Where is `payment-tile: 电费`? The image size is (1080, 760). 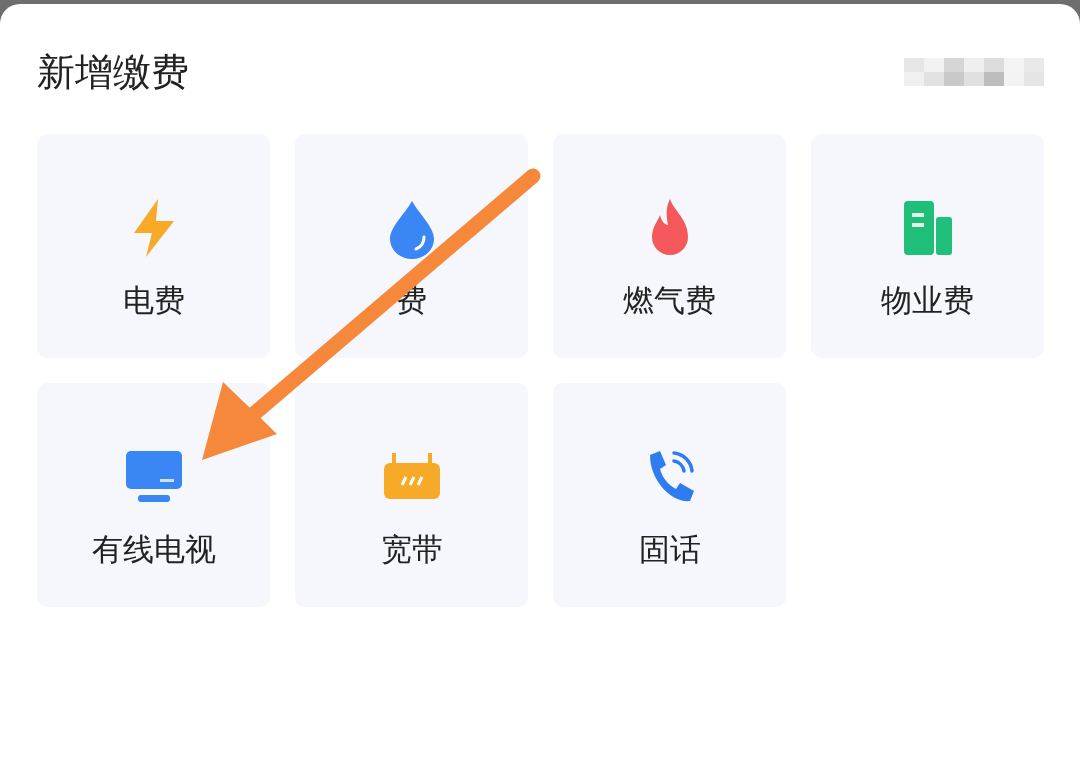 payment-tile: 电费 is located at coordinates (153, 246).